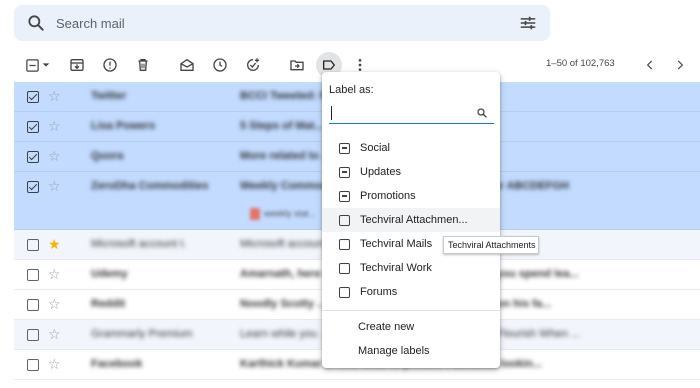 The image size is (700, 388). What do you see at coordinates (109, 96) in the screenshot?
I see `row-sender: Twitter` at bounding box center [109, 96].